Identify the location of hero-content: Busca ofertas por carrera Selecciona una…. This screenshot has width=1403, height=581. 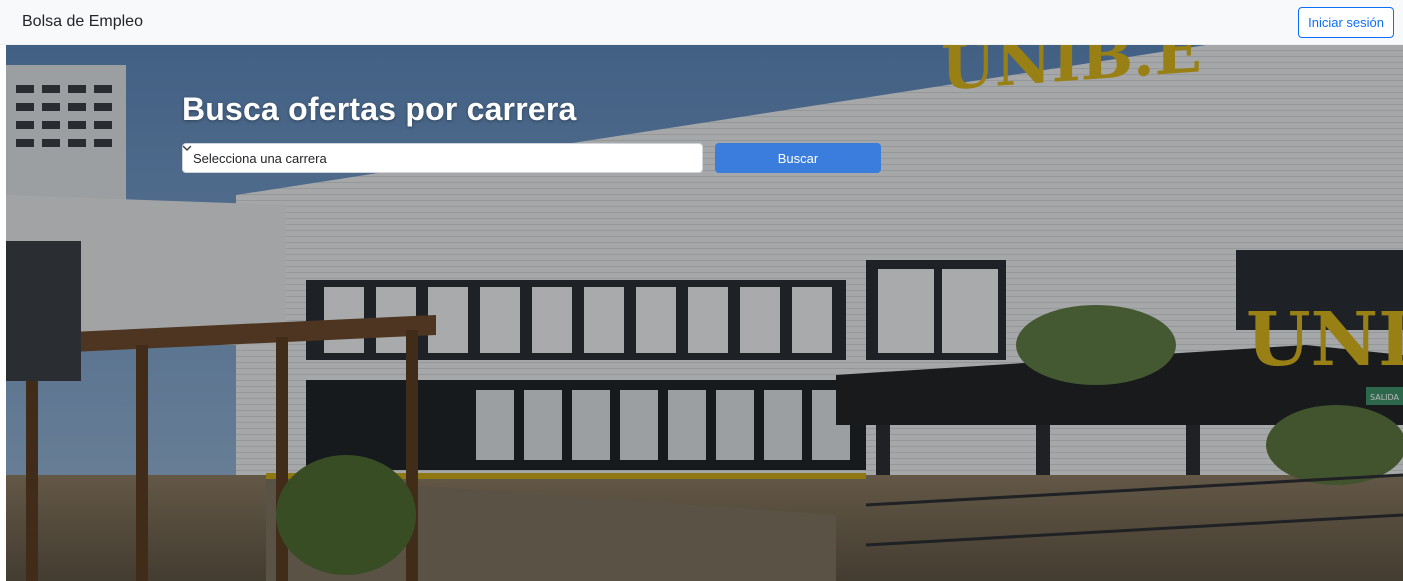
(531, 132).